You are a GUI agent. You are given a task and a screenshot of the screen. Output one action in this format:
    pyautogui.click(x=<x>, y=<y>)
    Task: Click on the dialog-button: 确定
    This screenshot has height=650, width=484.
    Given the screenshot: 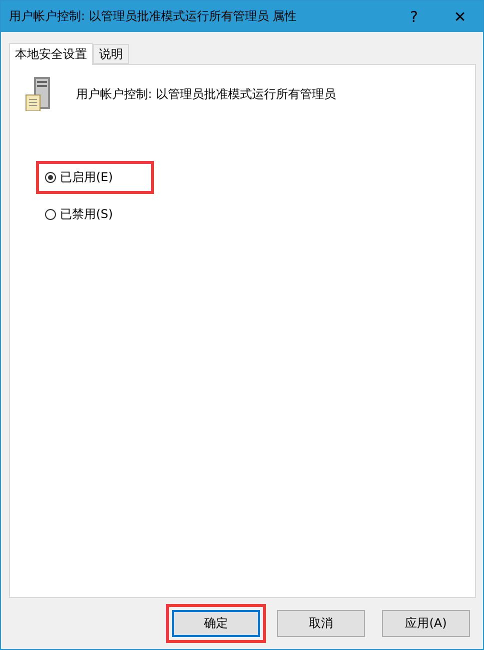 What is the action you would take?
    pyautogui.click(x=216, y=623)
    